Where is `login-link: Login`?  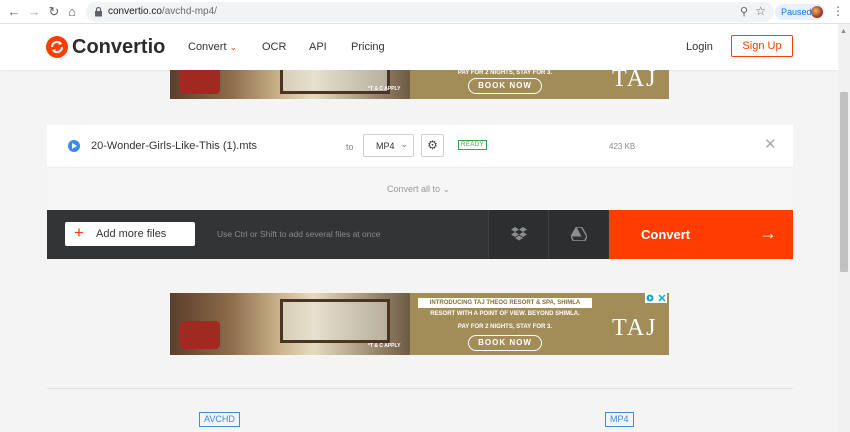 login-link: Login is located at coordinates (699, 47).